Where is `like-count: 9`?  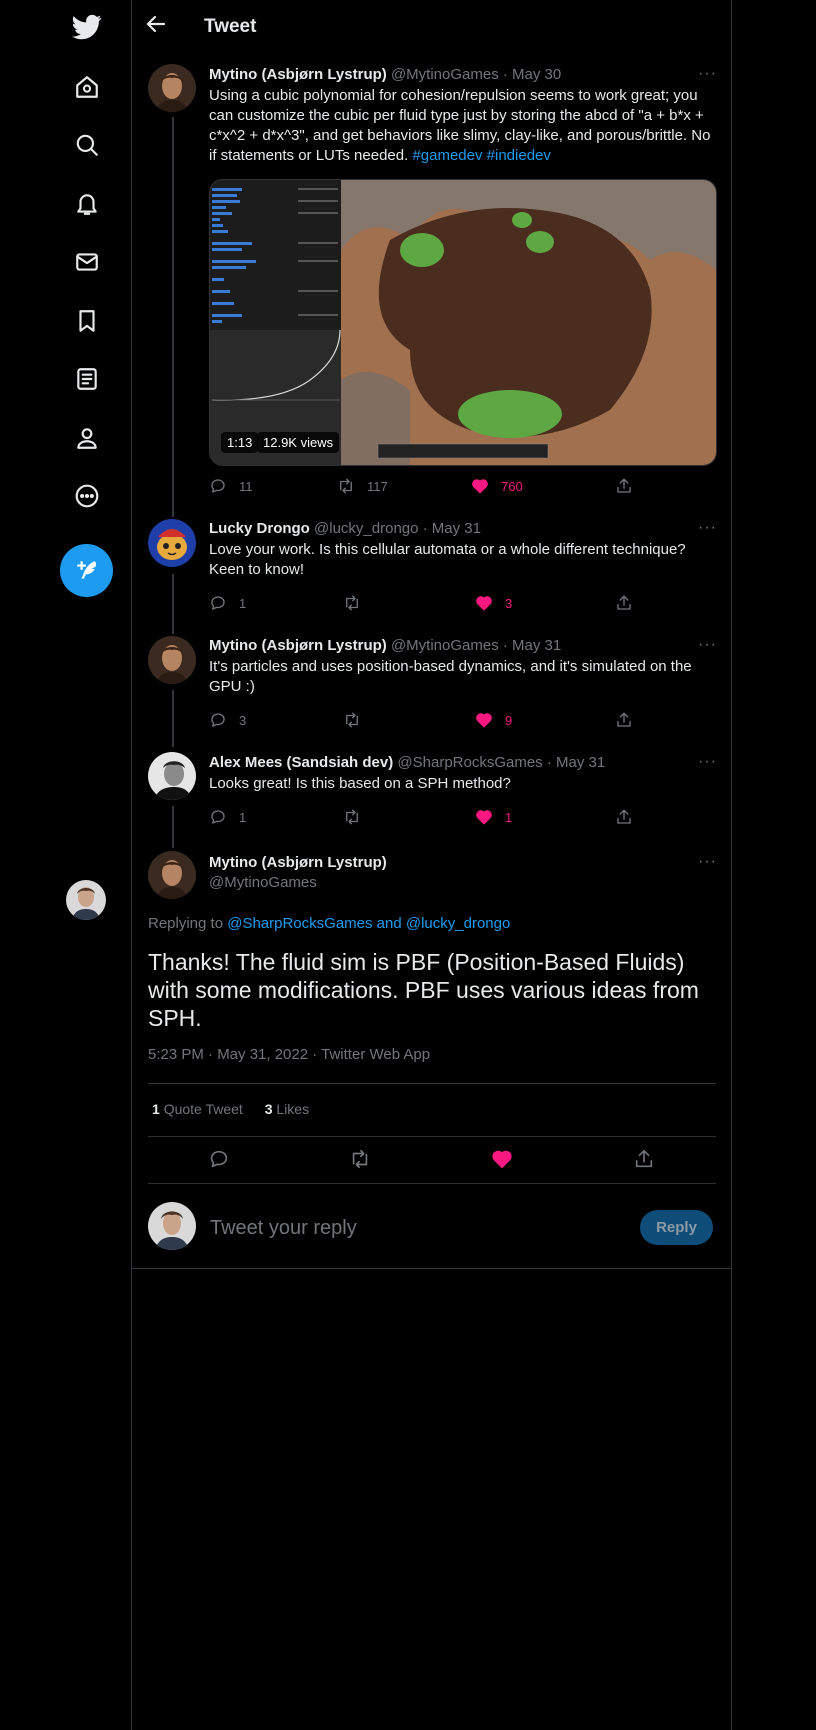 like-count: 9 is located at coordinates (509, 720).